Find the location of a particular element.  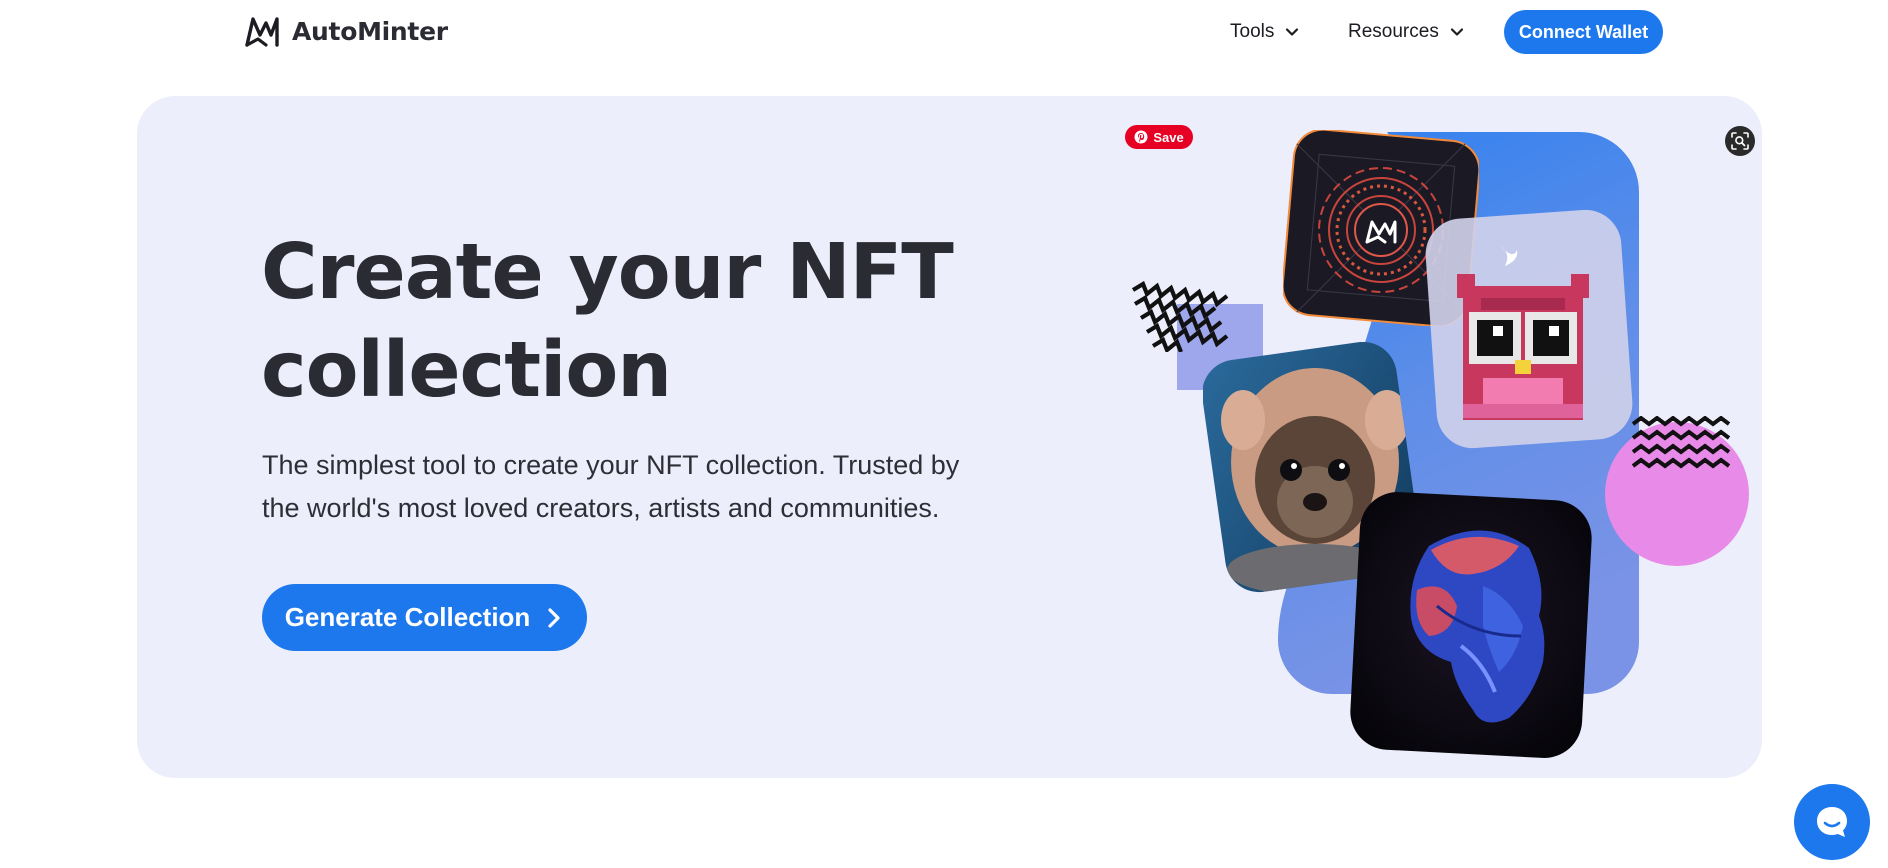

pinterest-save-button: Save is located at coordinates (1159, 137).